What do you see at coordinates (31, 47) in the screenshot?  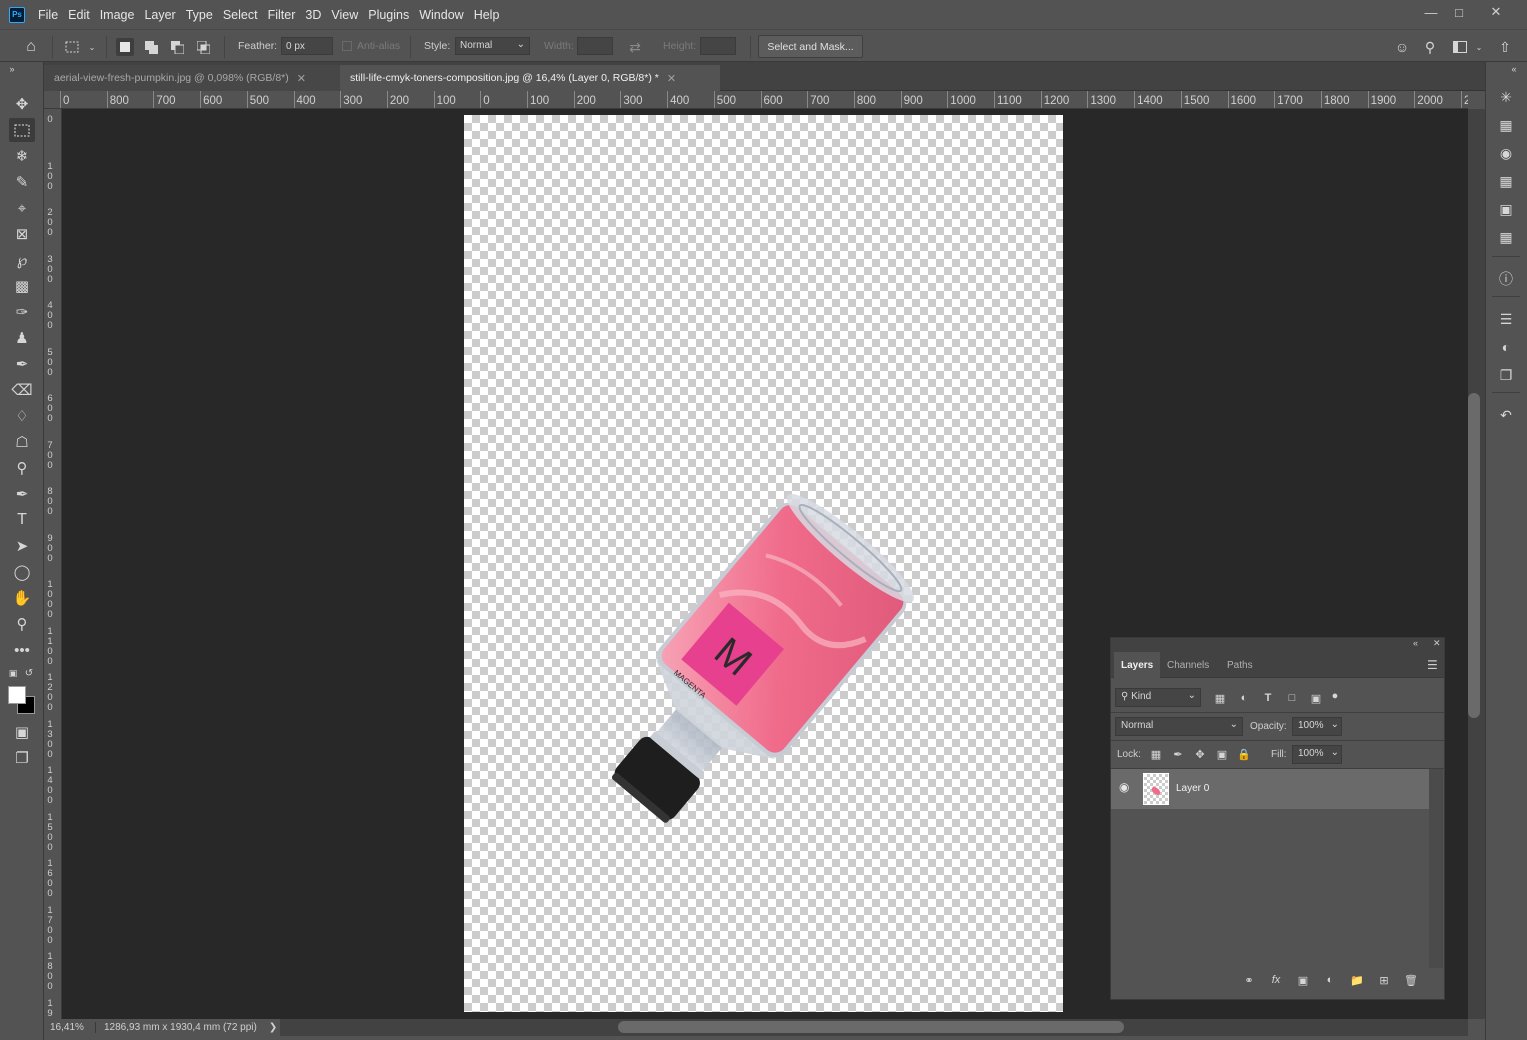 I see `home-icon: ⌂` at bounding box center [31, 47].